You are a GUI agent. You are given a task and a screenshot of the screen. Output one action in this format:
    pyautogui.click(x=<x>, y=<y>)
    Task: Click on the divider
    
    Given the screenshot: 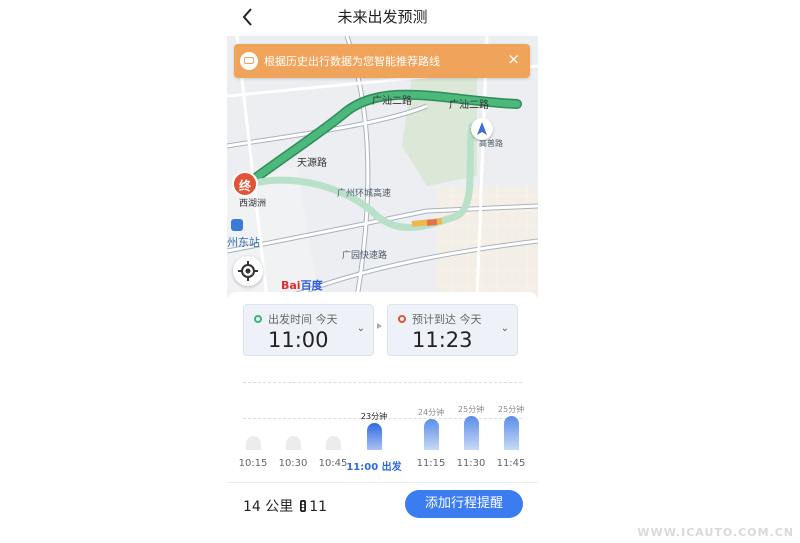 What is the action you would take?
    pyautogui.click(x=382, y=482)
    